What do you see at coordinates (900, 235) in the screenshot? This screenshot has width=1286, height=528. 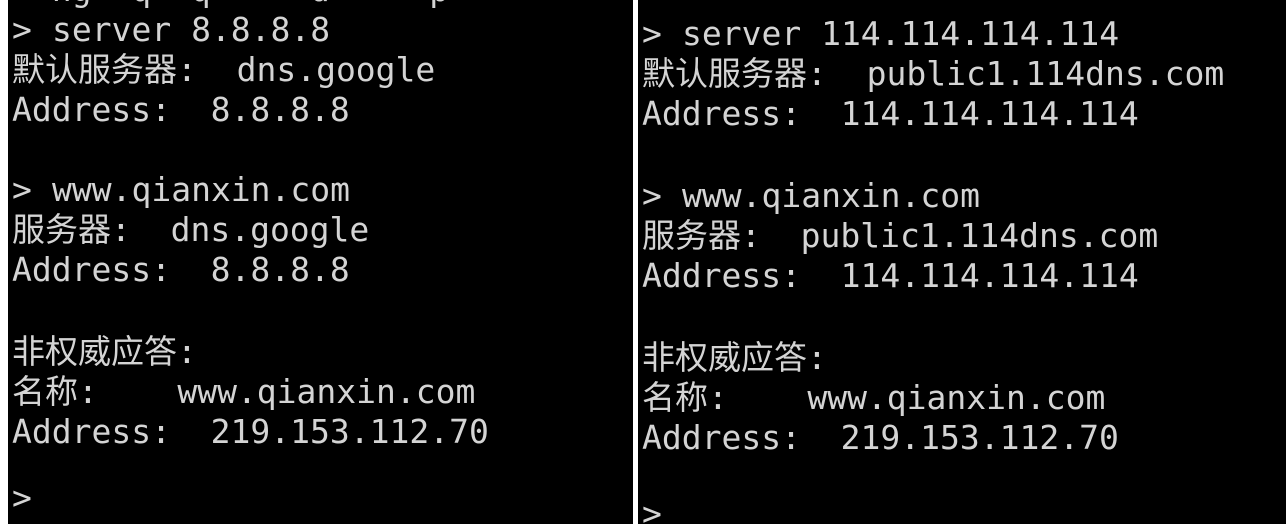 I see `output-line: 服务器: public1.114dns.com` at bounding box center [900, 235].